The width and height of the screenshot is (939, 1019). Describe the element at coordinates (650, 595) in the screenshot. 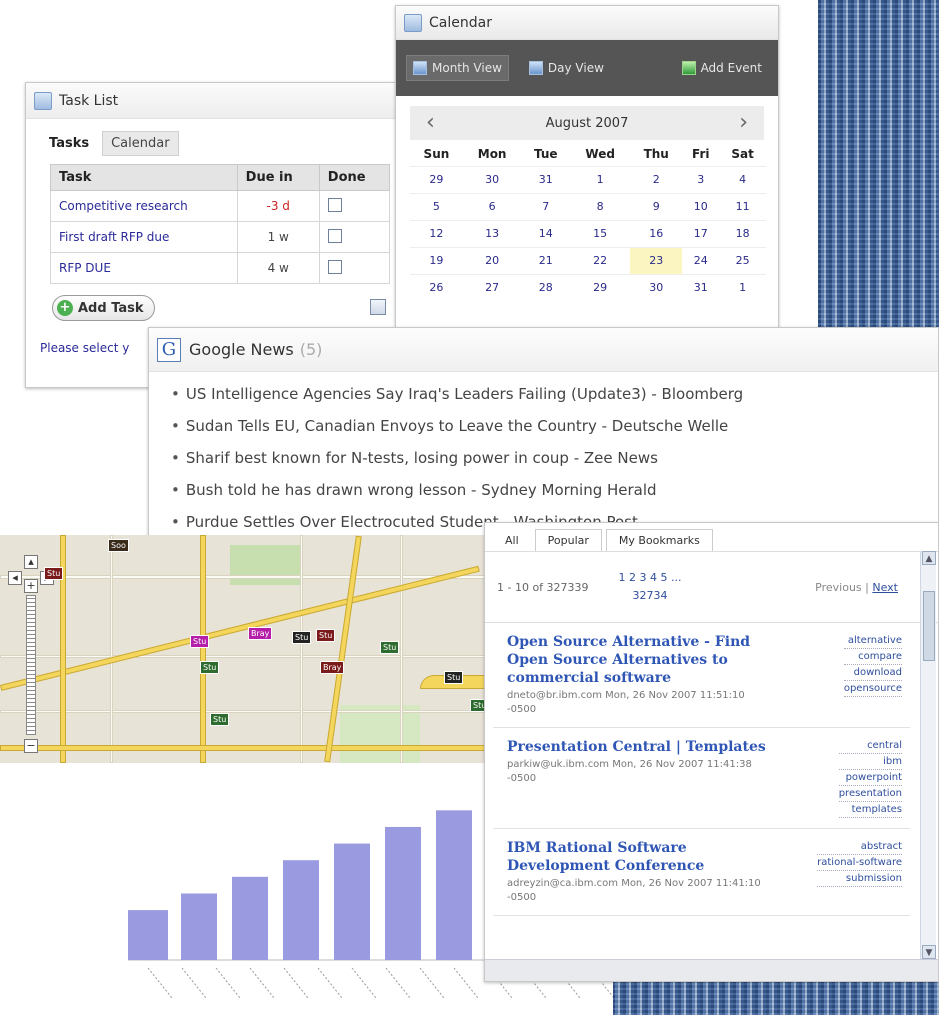

I see `last-page-link: 32734` at that location.